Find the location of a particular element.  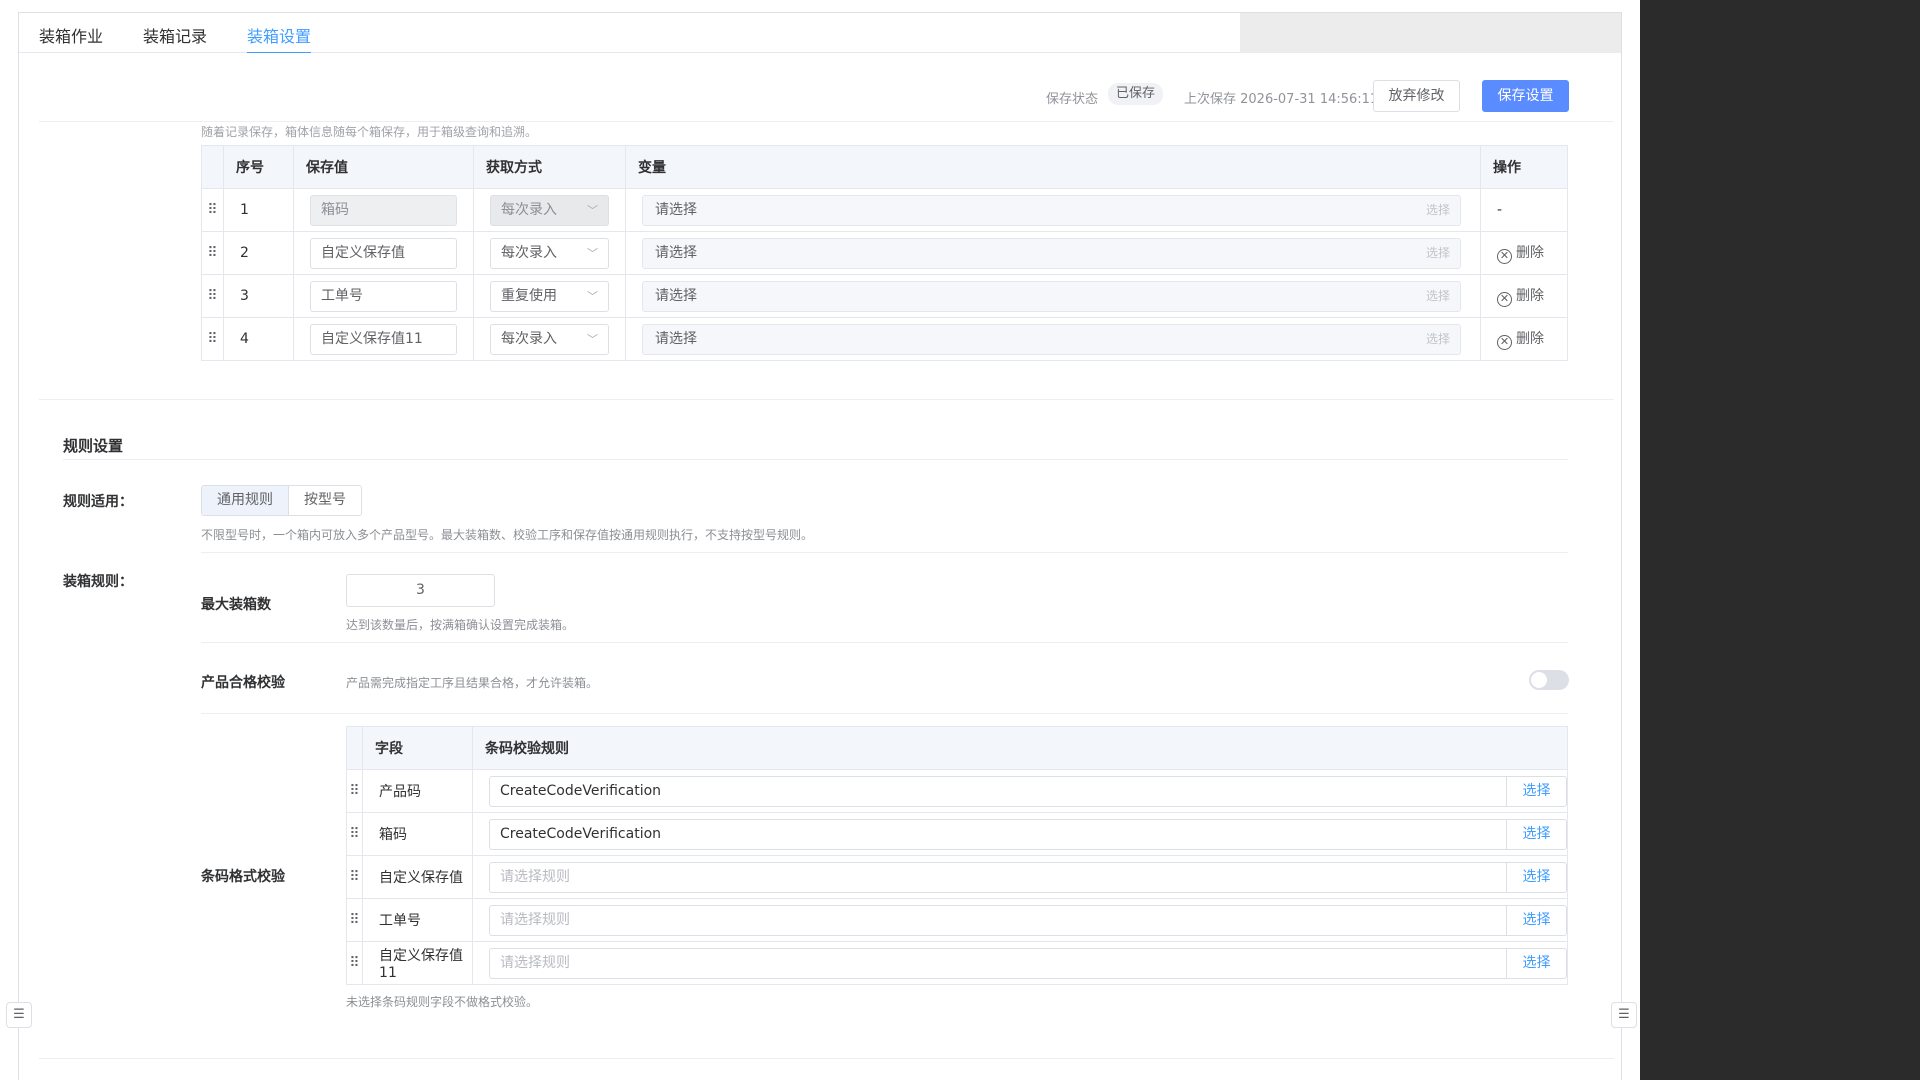

column-header-mode: 获取方式 is located at coordinates (549, 167).